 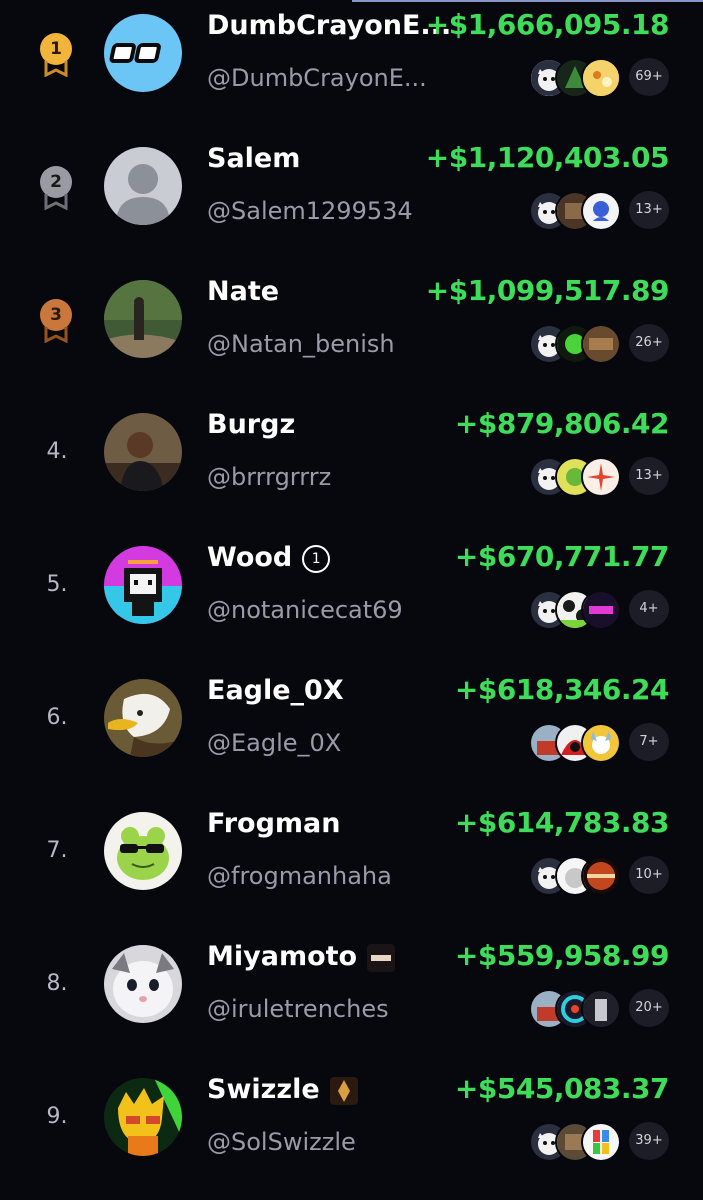 What do you see at coordinates (56, 322) in the screenshot?
I see `bronze-medal-icon: 3` at bounding box center [56, 322].